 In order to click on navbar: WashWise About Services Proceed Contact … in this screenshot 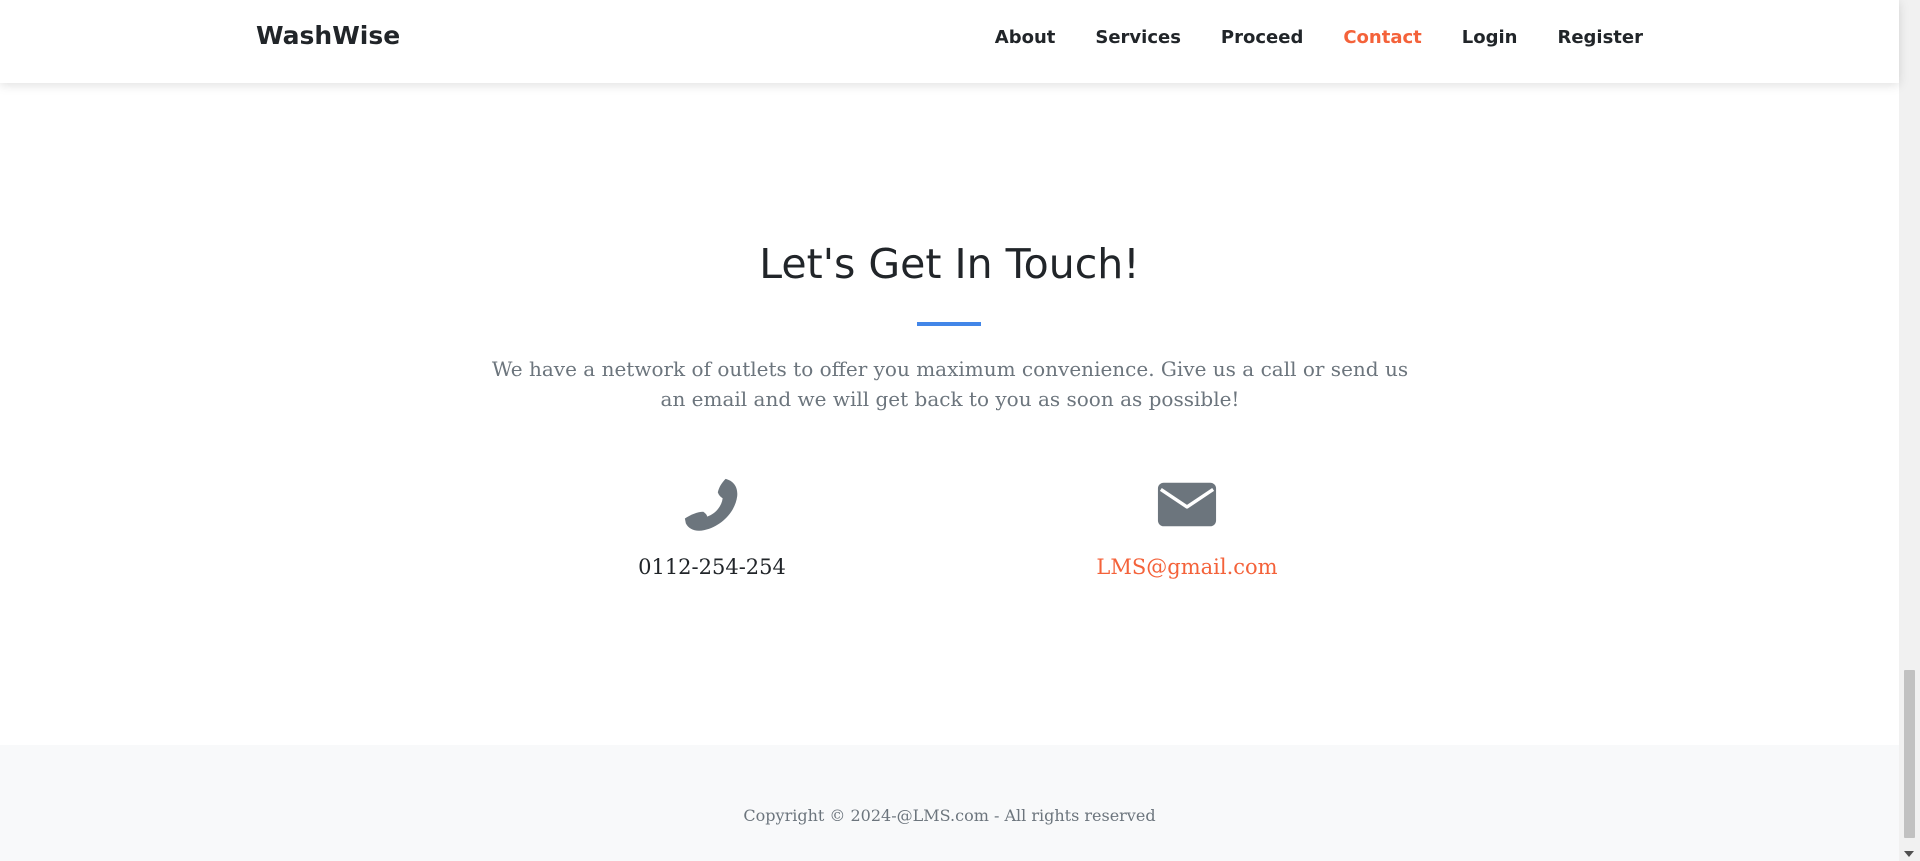, I will do `click(949, 41)`.